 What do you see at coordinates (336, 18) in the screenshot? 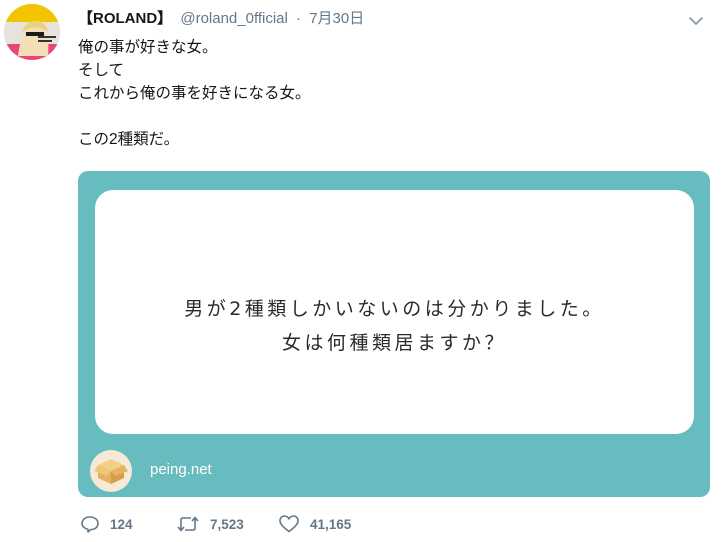
I see `tweet-date: 7月30日` at bounding box center [336, 18].